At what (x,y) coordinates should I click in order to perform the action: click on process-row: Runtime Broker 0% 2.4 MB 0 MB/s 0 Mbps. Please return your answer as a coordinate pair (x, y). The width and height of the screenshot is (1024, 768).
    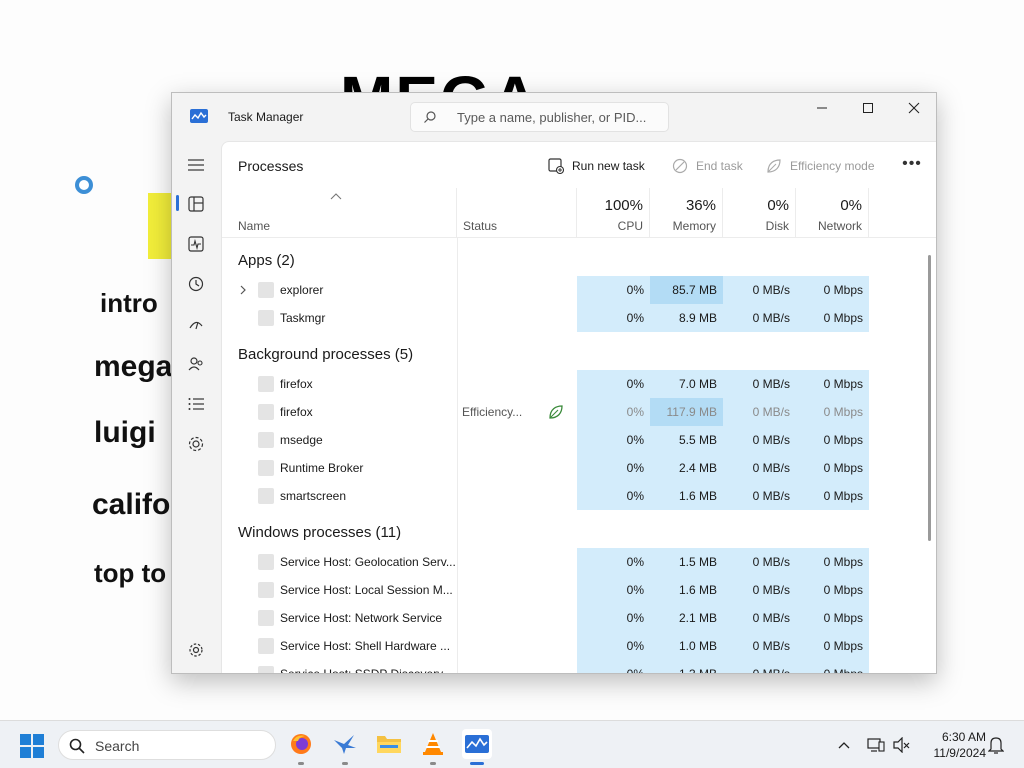
    Looking at the image, I should click on (572, 468).